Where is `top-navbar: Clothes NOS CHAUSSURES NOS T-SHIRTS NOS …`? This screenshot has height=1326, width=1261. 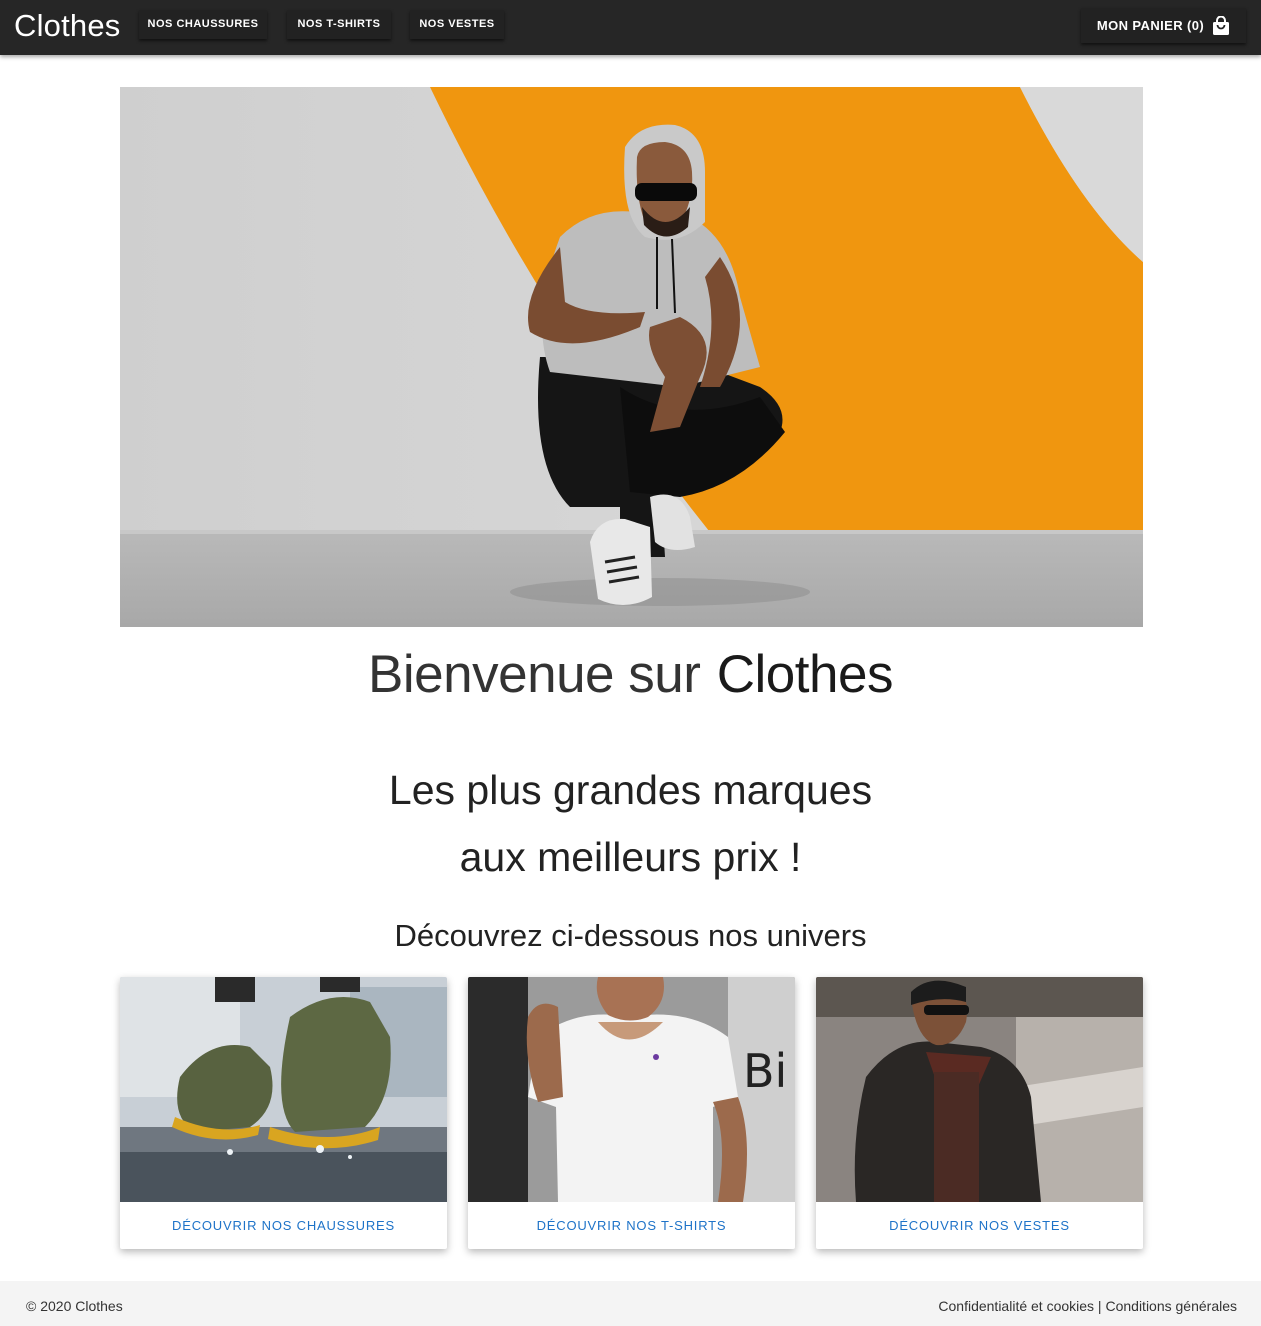 top-navbar: Clothes NOS CHAUSSURES NOS T-SHIRTS NOS … is located at coordinates (630, 27).